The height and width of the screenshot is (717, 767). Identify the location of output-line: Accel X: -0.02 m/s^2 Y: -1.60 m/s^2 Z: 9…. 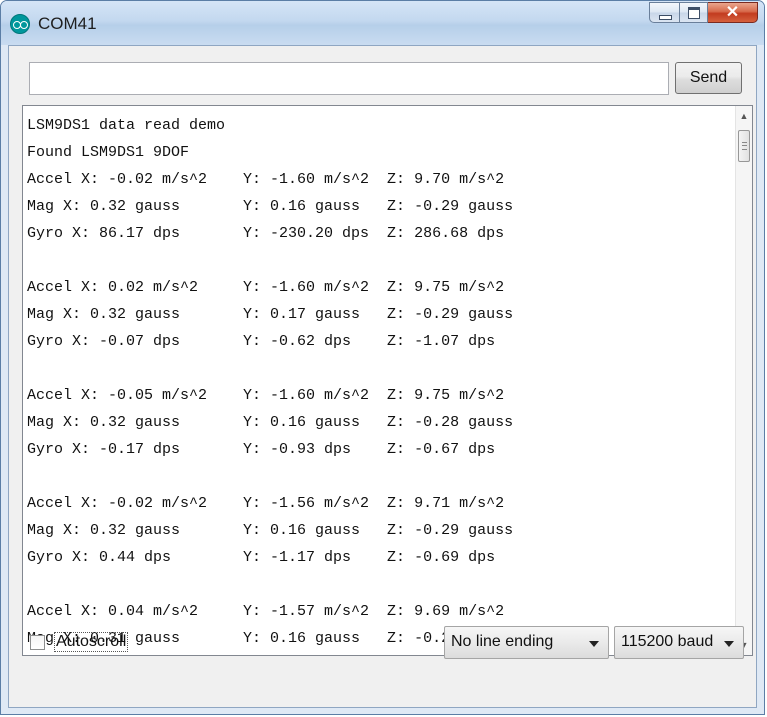
(266, 179).